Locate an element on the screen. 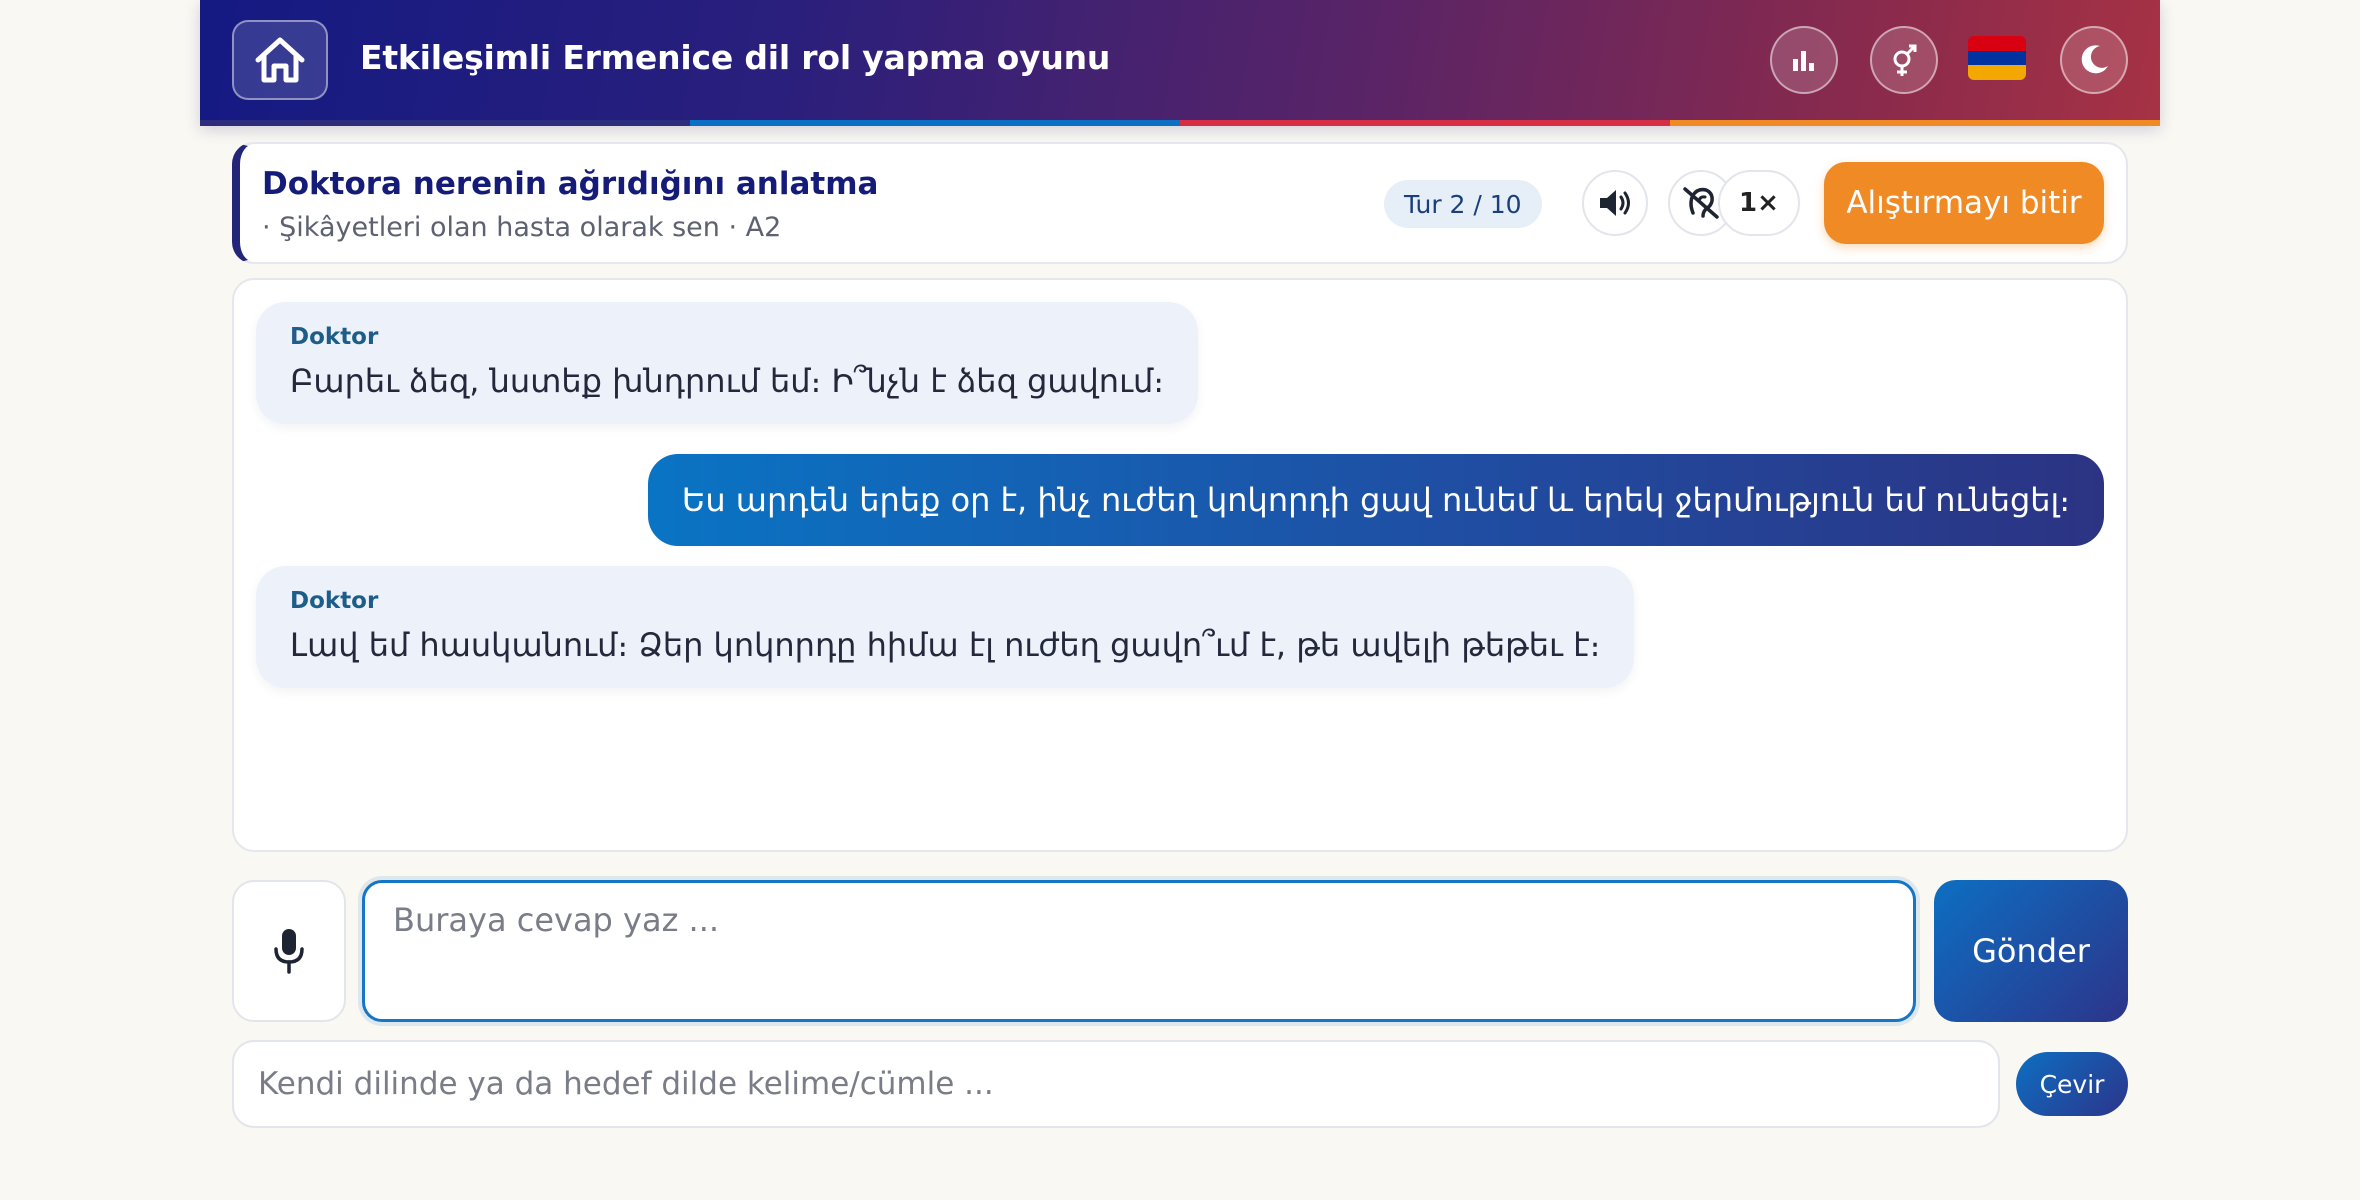  dark-mode-toggle is located at coordinates (2094, 60).